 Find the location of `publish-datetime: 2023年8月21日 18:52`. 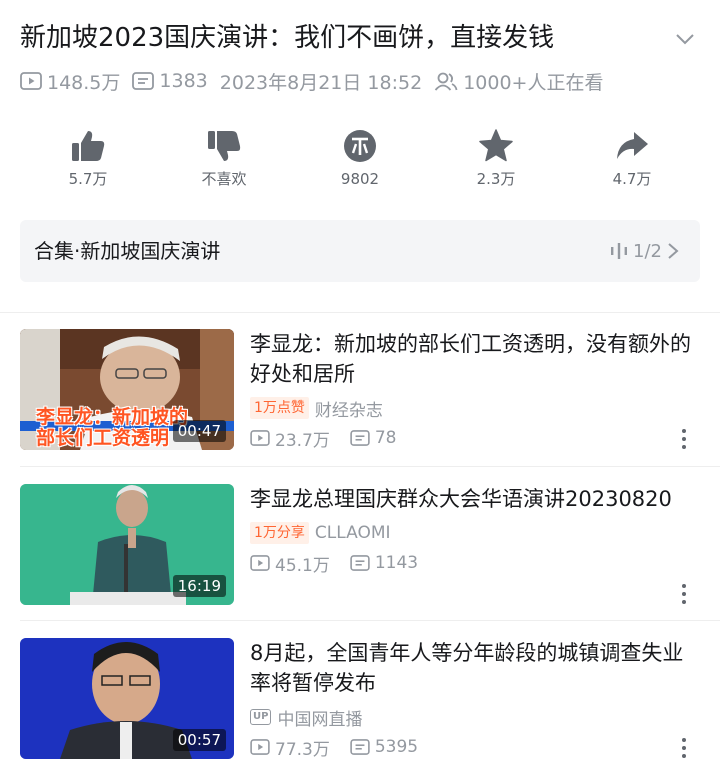

publish-datetime: 2023年8月21日 18:52 is located at coordinates (321, 82).